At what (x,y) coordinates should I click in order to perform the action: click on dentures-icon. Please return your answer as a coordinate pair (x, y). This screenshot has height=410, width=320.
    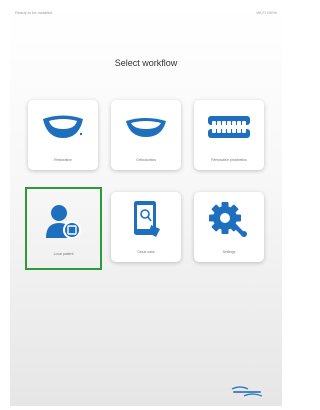
    Looking at the image, I should click on (229, 127).